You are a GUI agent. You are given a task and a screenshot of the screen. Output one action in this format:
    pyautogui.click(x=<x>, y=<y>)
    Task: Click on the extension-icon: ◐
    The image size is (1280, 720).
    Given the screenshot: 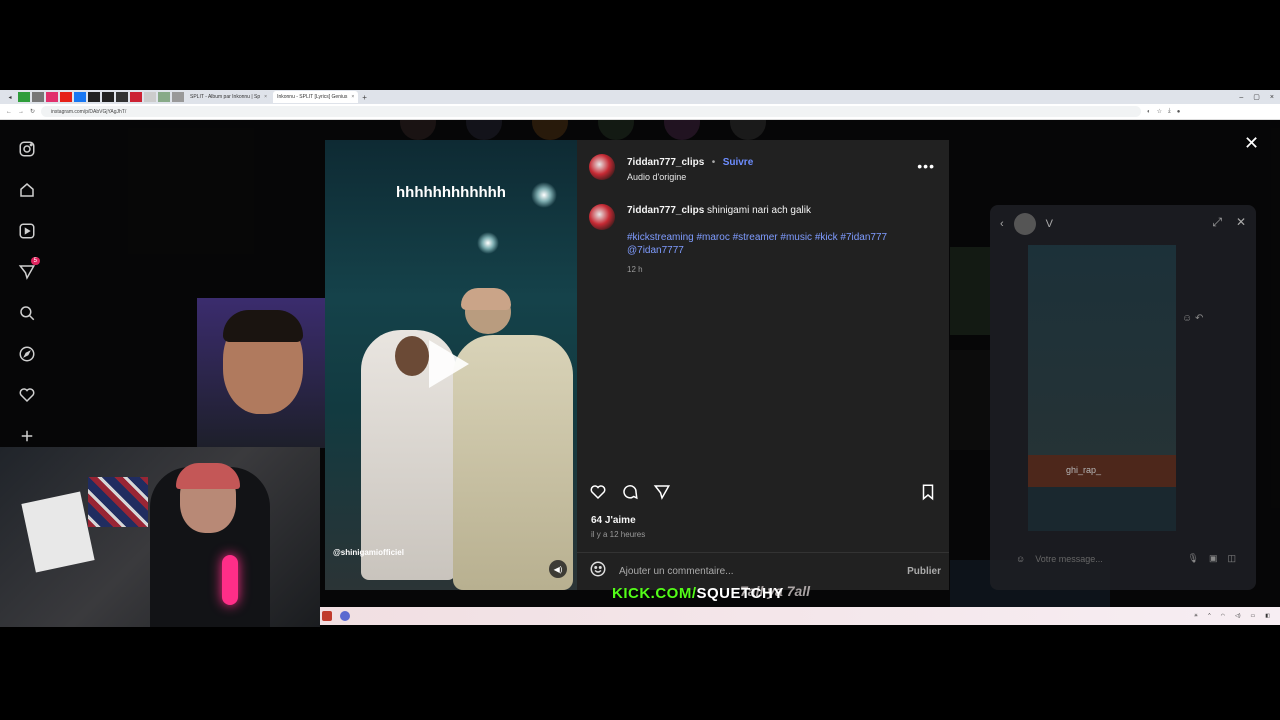 What is the action you would take?
    pyautogui.click(x=1149, y=112)
    